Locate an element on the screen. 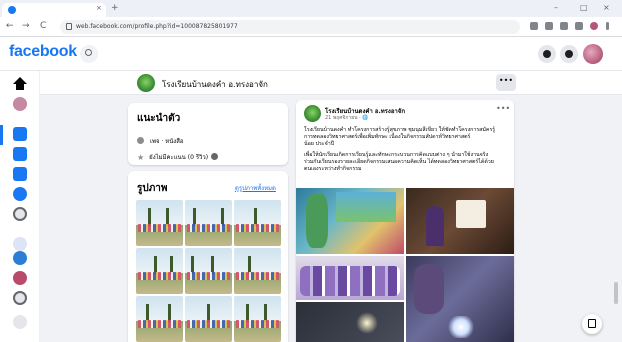 This screenshot has height=342, width=622. share-icon is located at coordinates (549, 26).